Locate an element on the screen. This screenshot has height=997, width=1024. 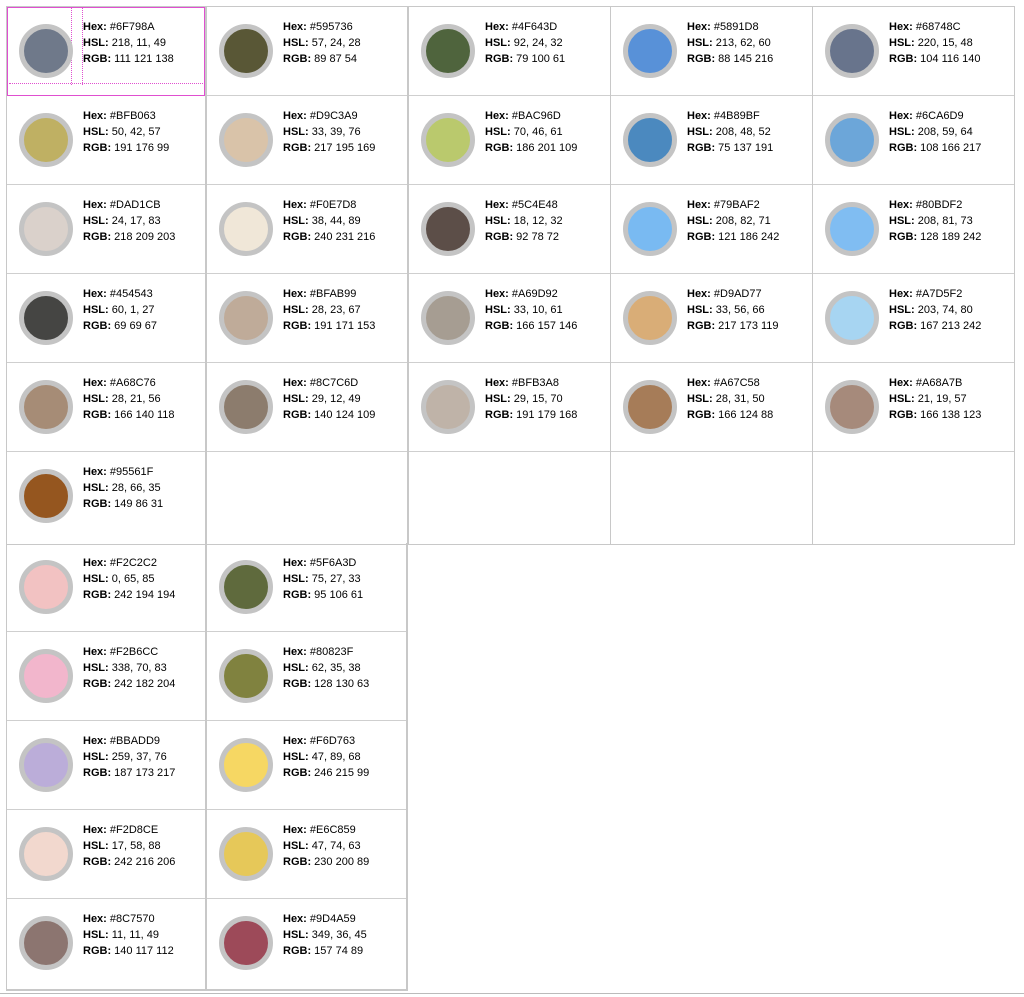
rgb-value: 88 145 216 is located at coordinates (746, 59).